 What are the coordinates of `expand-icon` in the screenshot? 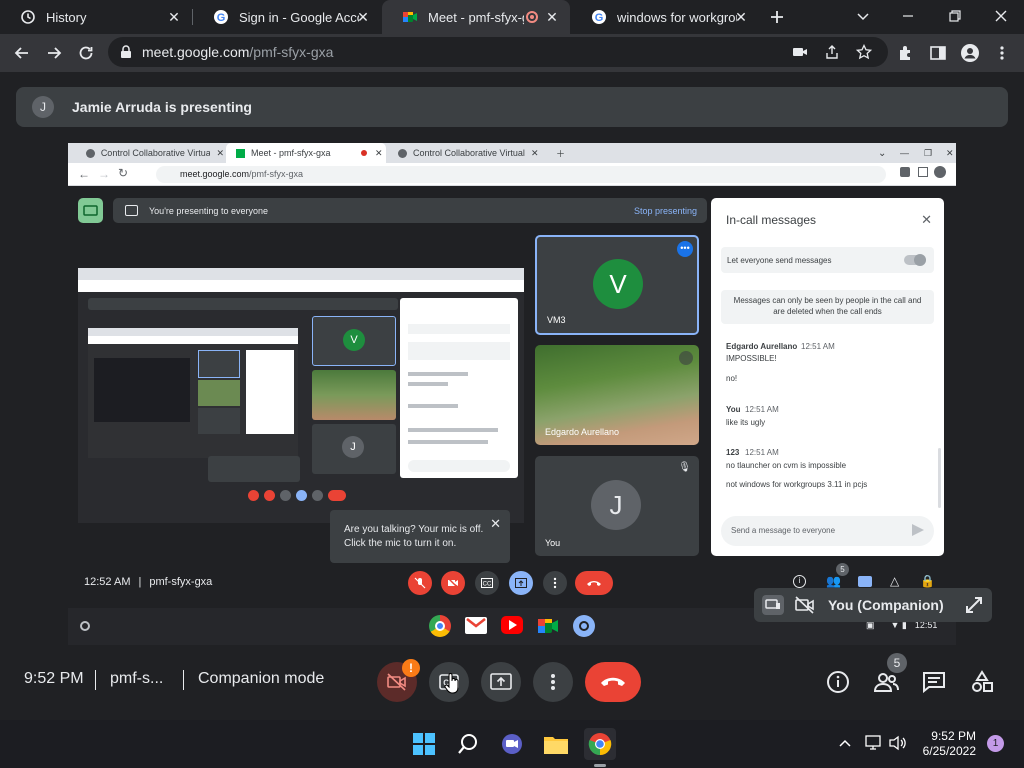 It's located at (974, 605).